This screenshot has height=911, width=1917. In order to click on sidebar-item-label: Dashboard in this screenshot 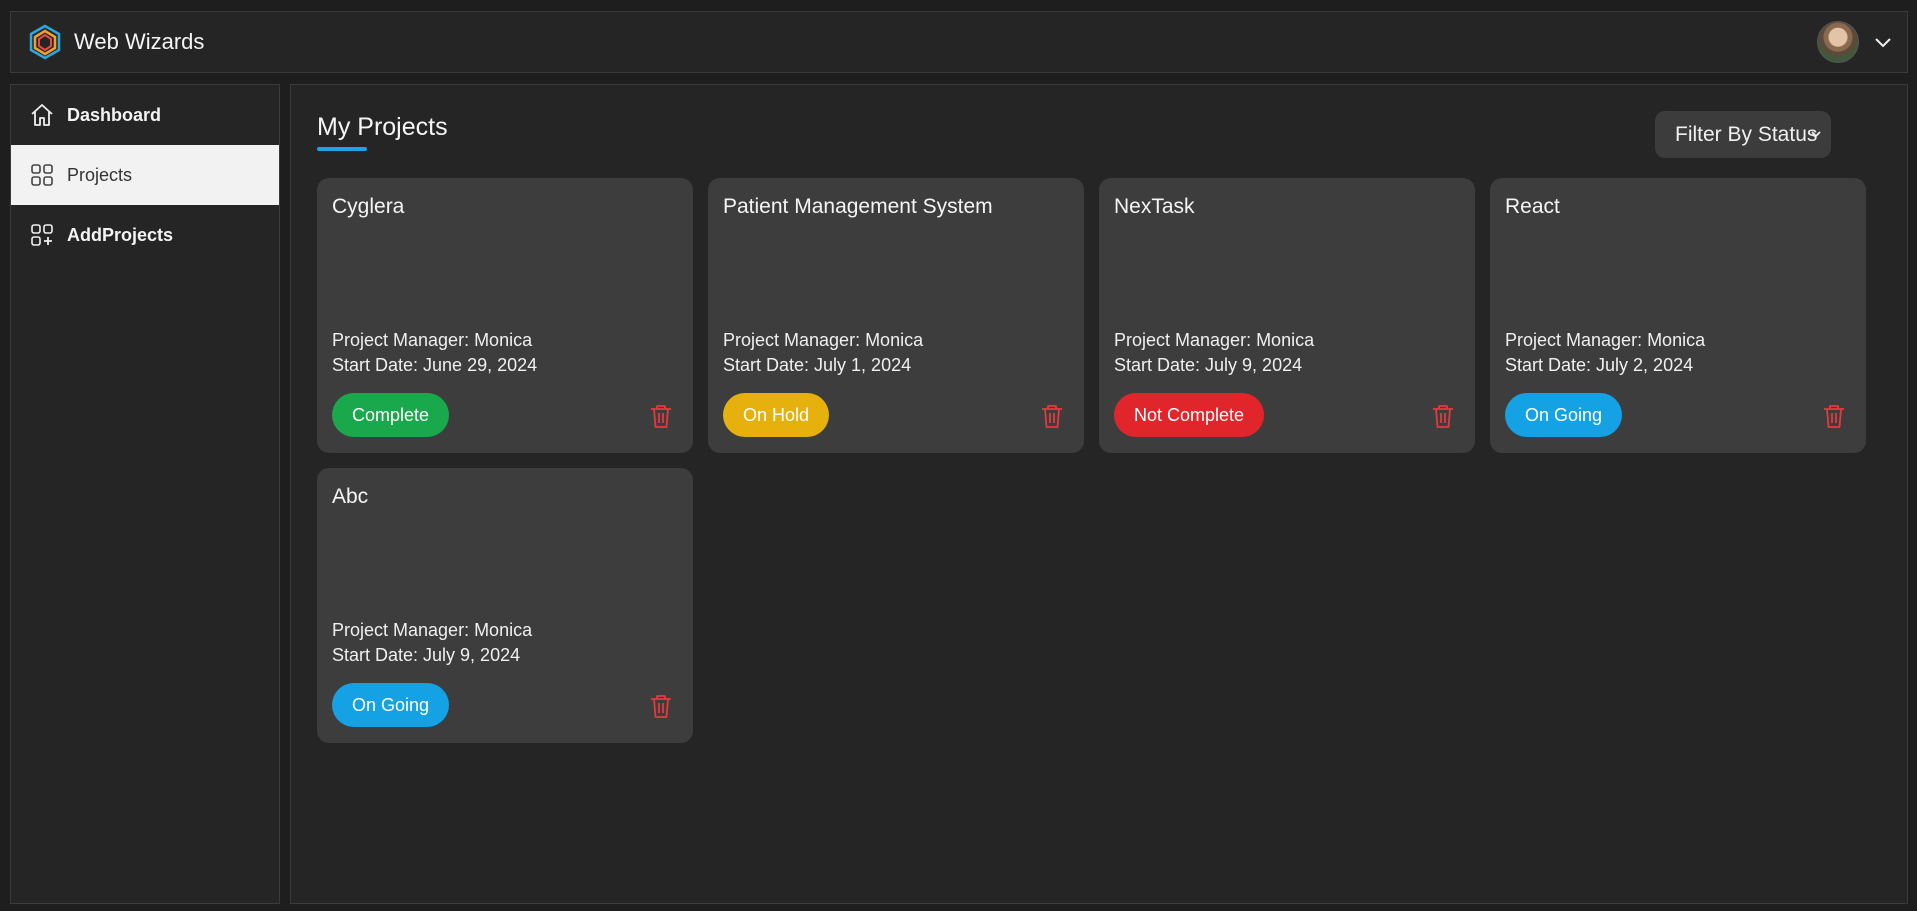, I will do `click(114, 114)`.